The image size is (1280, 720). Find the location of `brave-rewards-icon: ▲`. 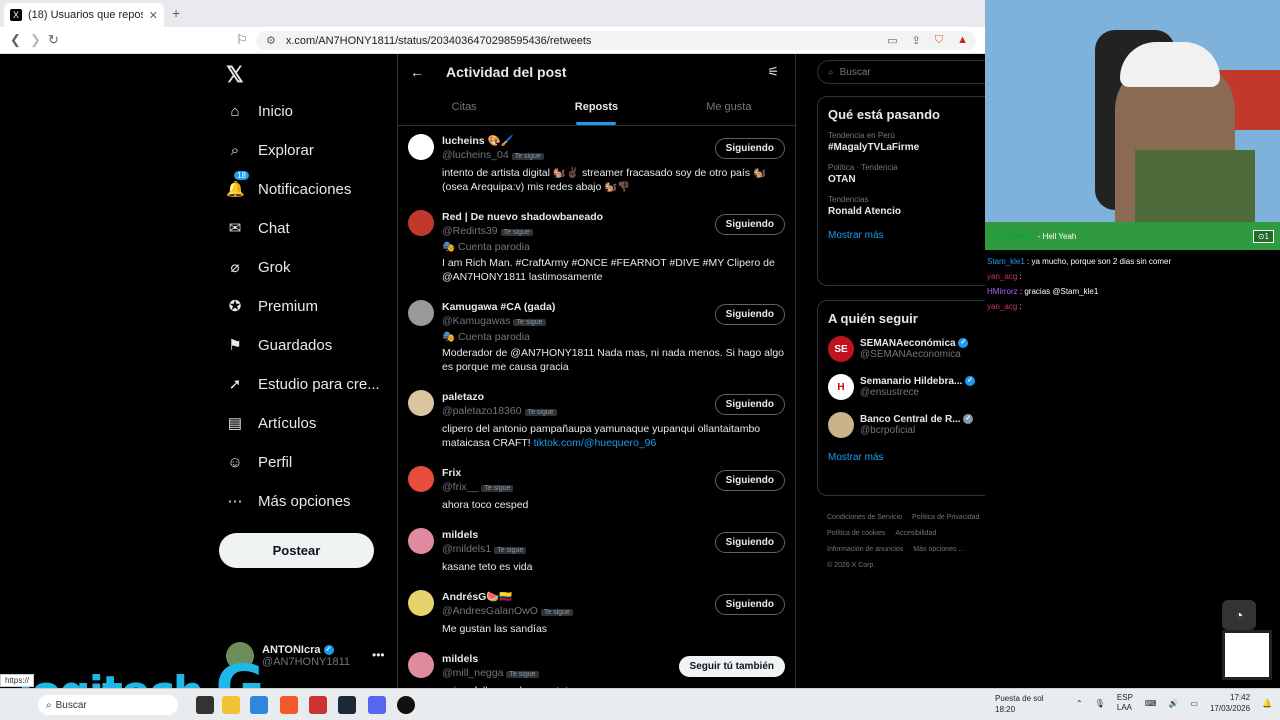

brave-rewards-icon: ▲ is located at coordinates (962, 40).